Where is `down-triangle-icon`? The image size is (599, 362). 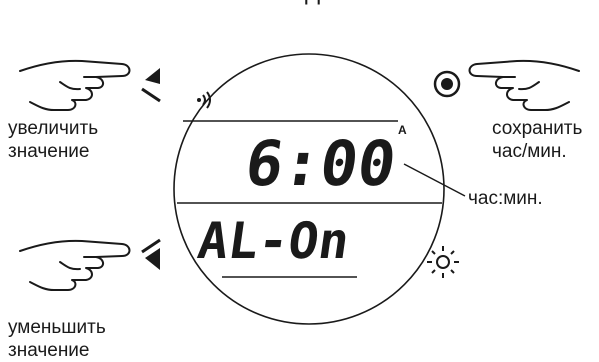
down-triangle-icon is located at coordinates (151, 254).